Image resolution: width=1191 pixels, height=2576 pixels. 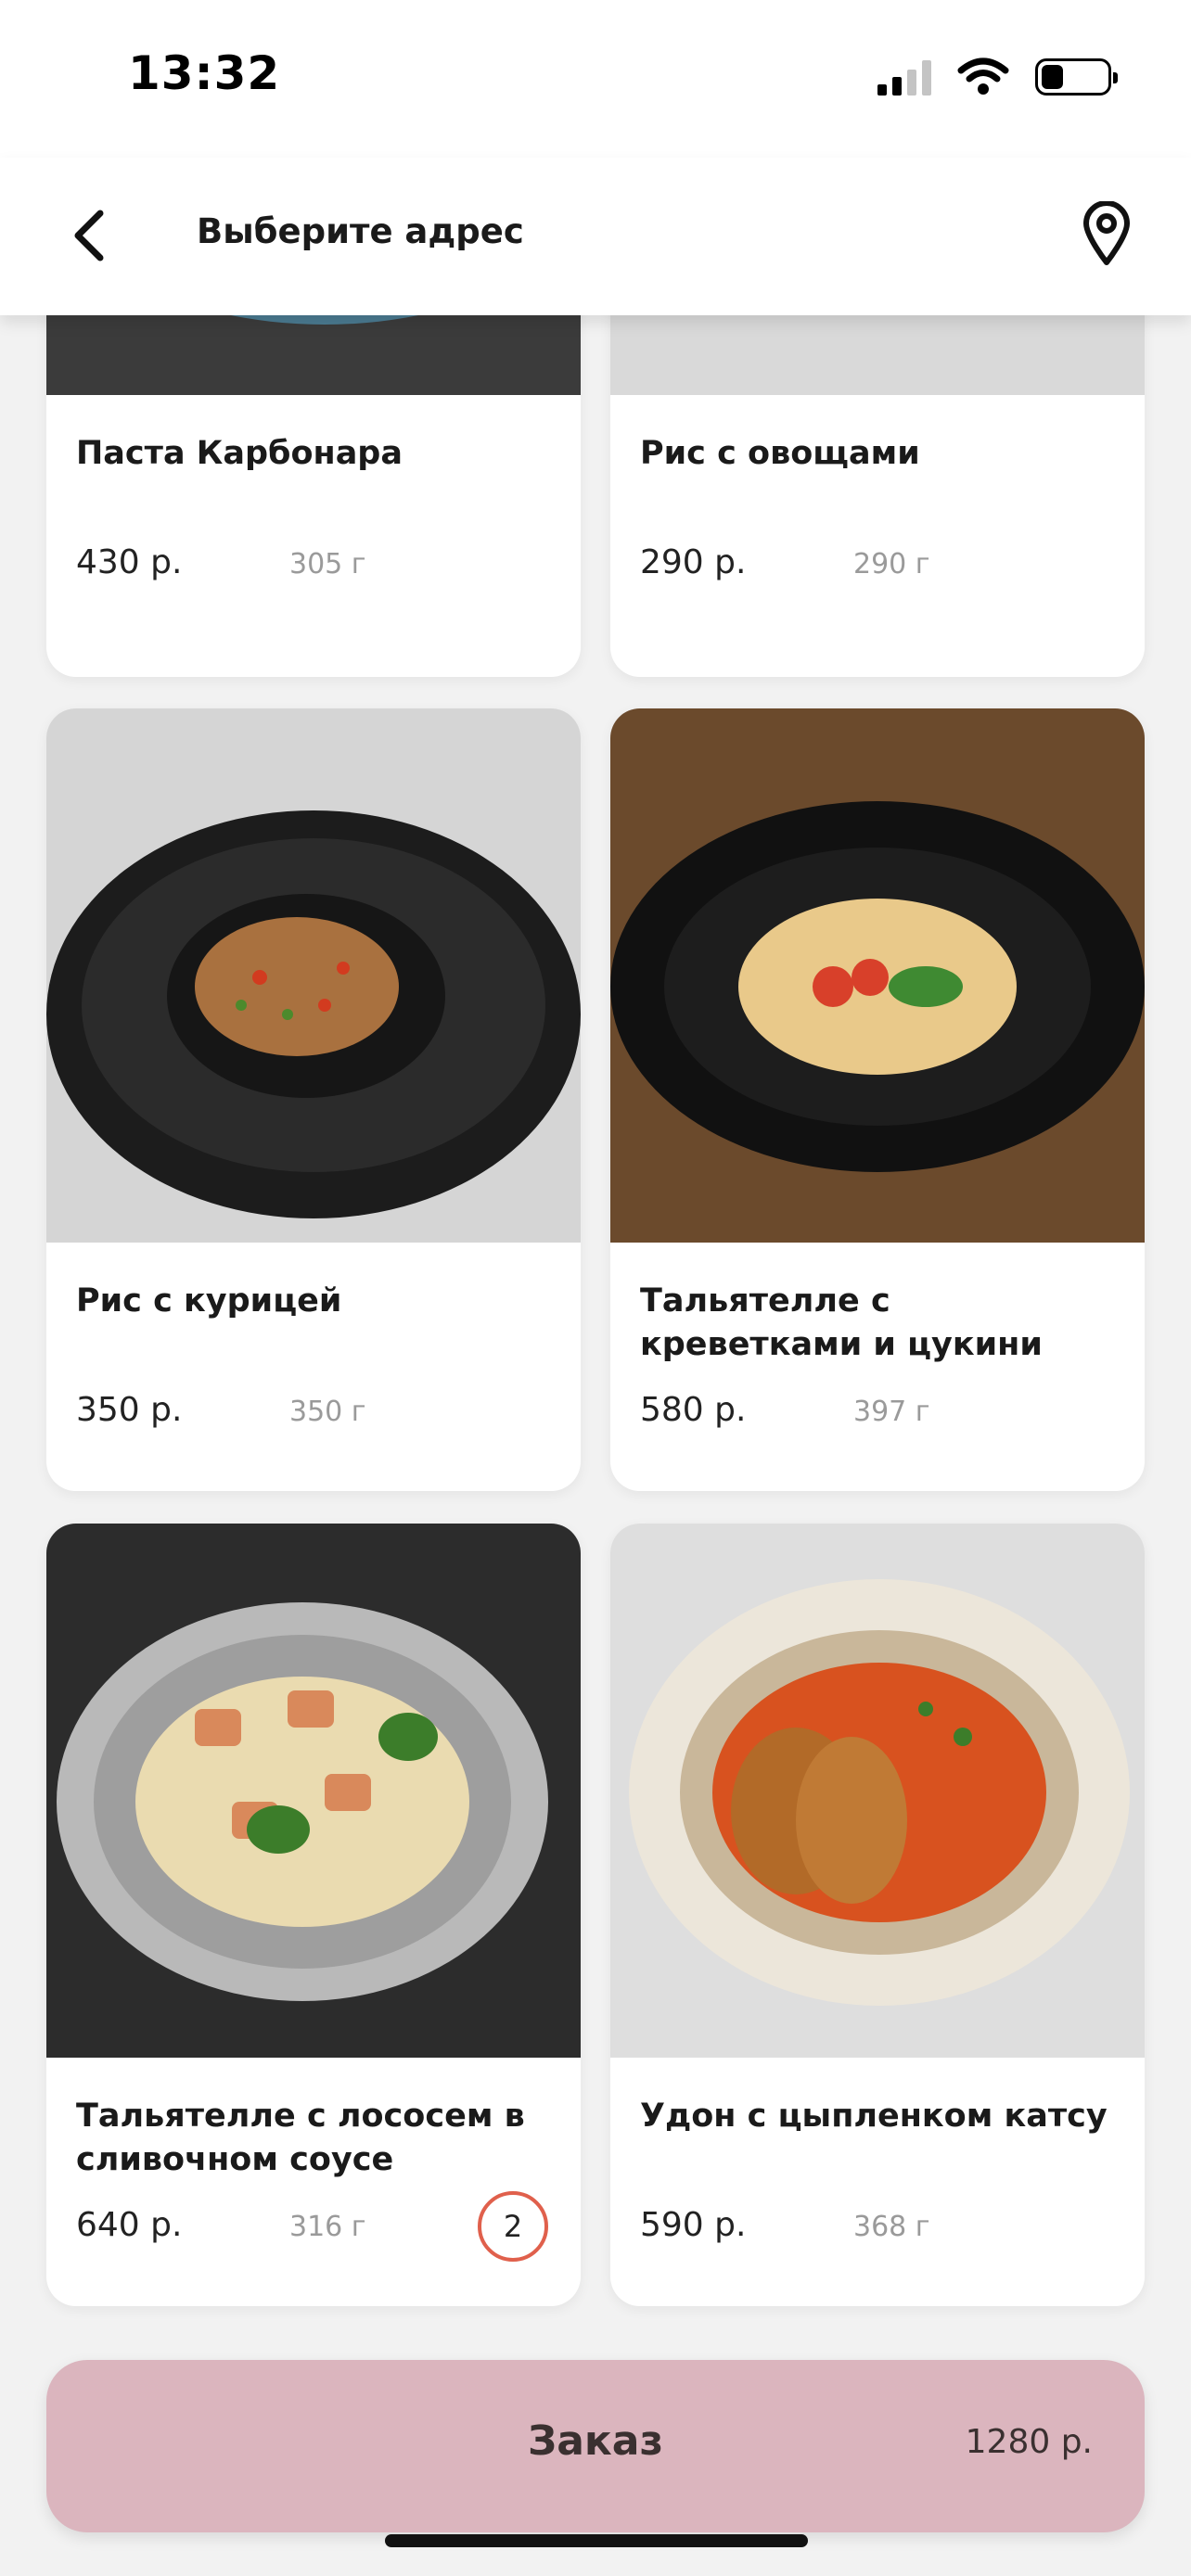 I want to click on status-bar: 13:32, so click(x=595, y=79).